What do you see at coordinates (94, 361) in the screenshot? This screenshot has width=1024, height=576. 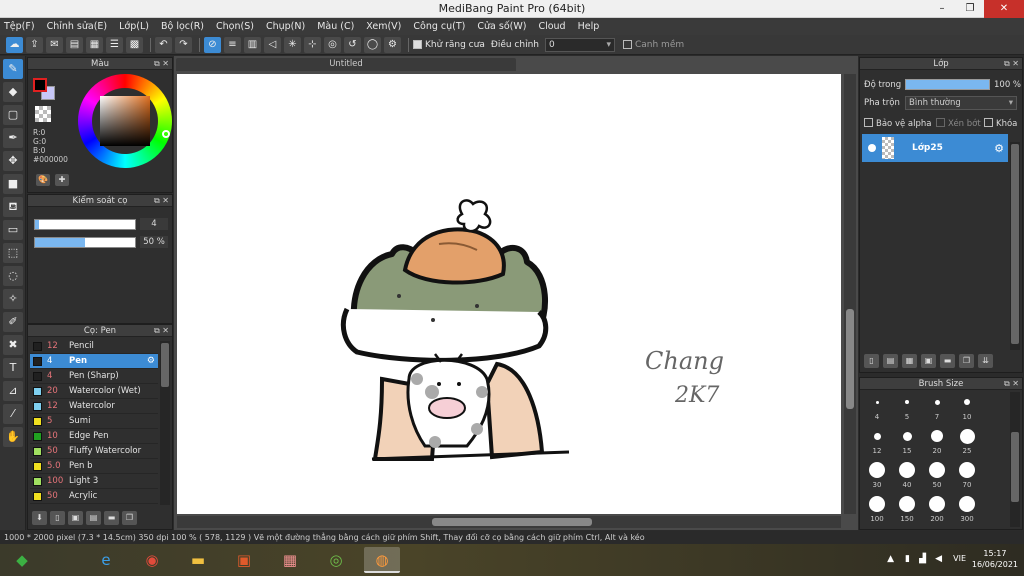 I see `brush-item: 4 Pen ⚙` at bounding box center [94, 361].